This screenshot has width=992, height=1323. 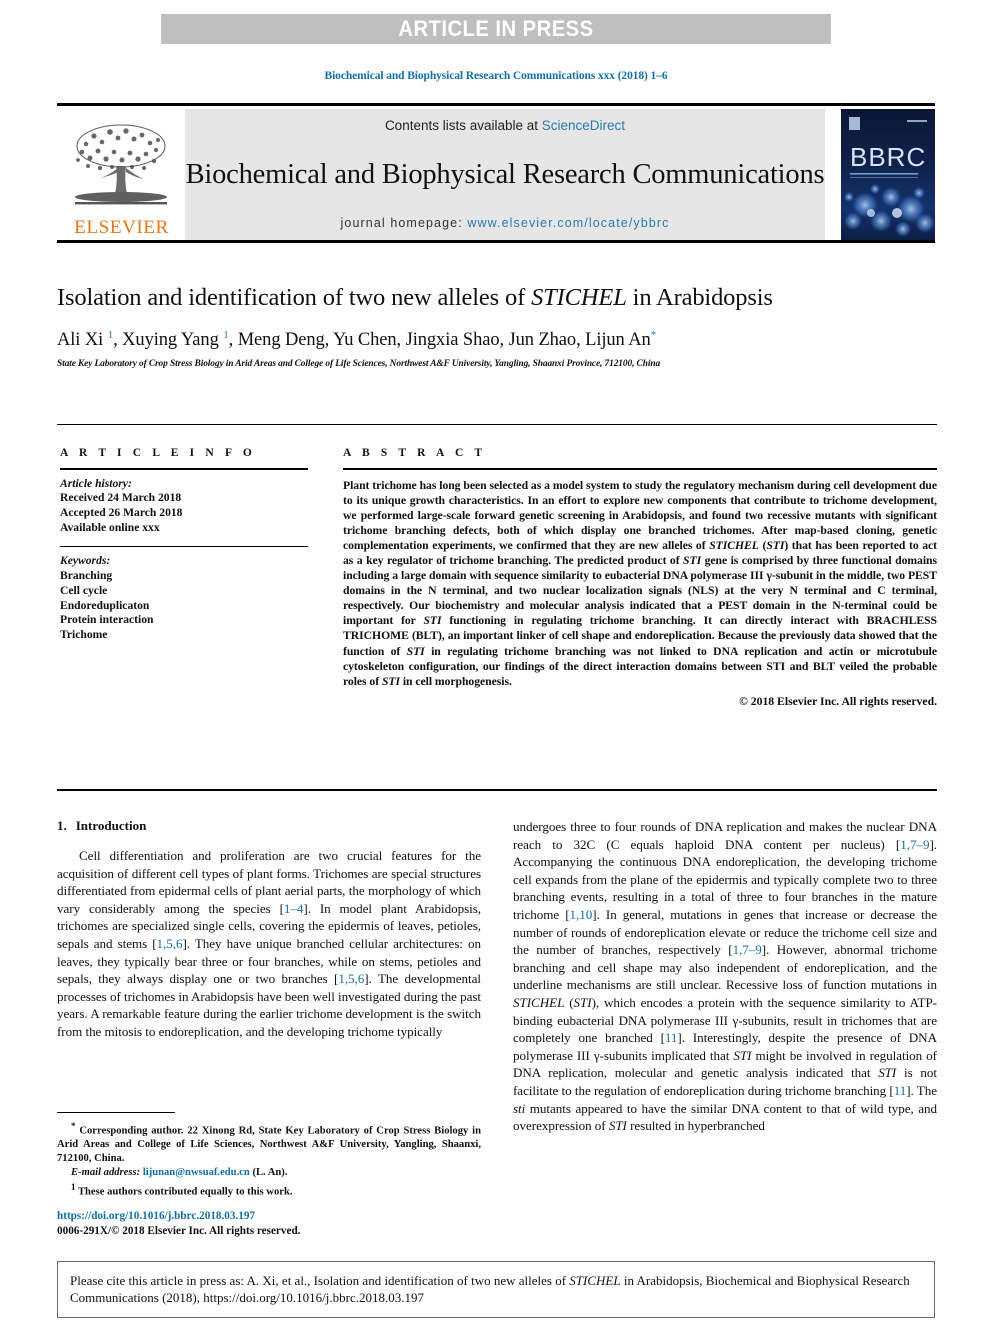 I want to click on elsevier-tree-icon, so click(x=121, y=168).